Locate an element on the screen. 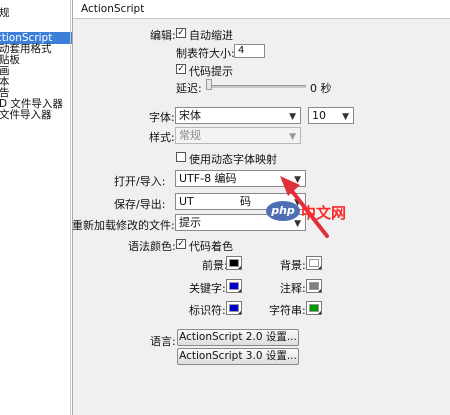 Image resolution: width=450 pixels, height=415 pixels. watermark-logo: php 中文网 is located at coordinates (321, 211).